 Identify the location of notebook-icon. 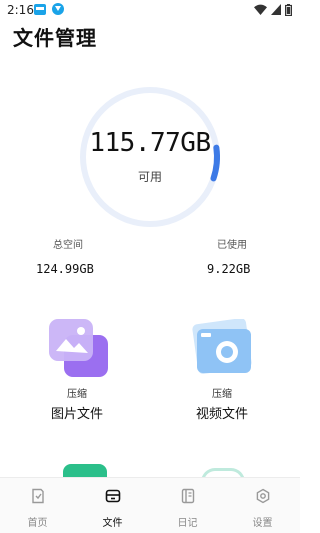
(188, 496).